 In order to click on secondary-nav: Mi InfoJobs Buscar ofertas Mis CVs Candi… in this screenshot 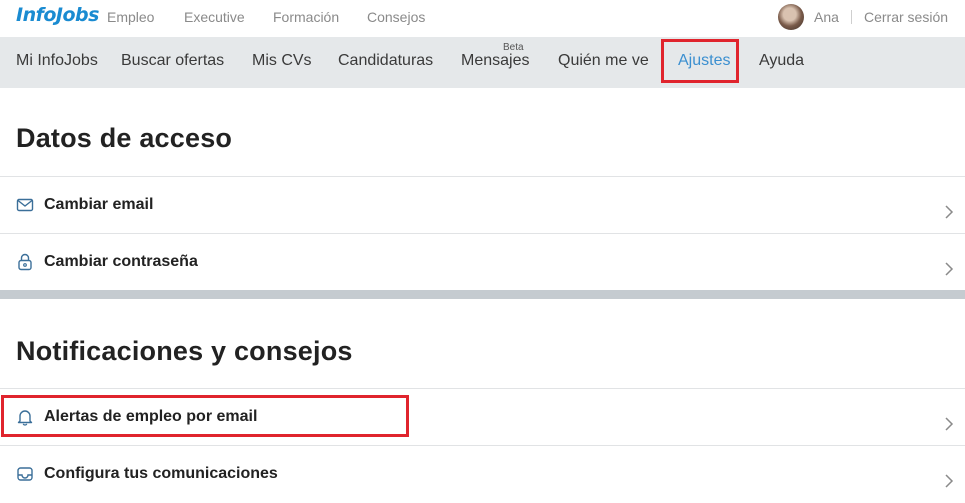, I will do `click(482, 62)`.